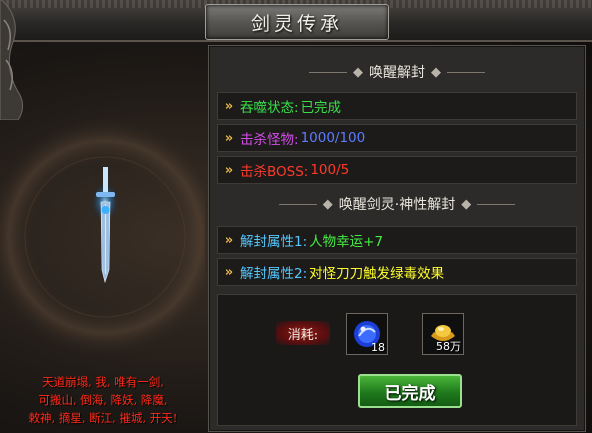  What do you see at coordinates (330, 170) in the screenshot?
I see `kill-boss-value: 100/5` at bounding box center [330, 170].